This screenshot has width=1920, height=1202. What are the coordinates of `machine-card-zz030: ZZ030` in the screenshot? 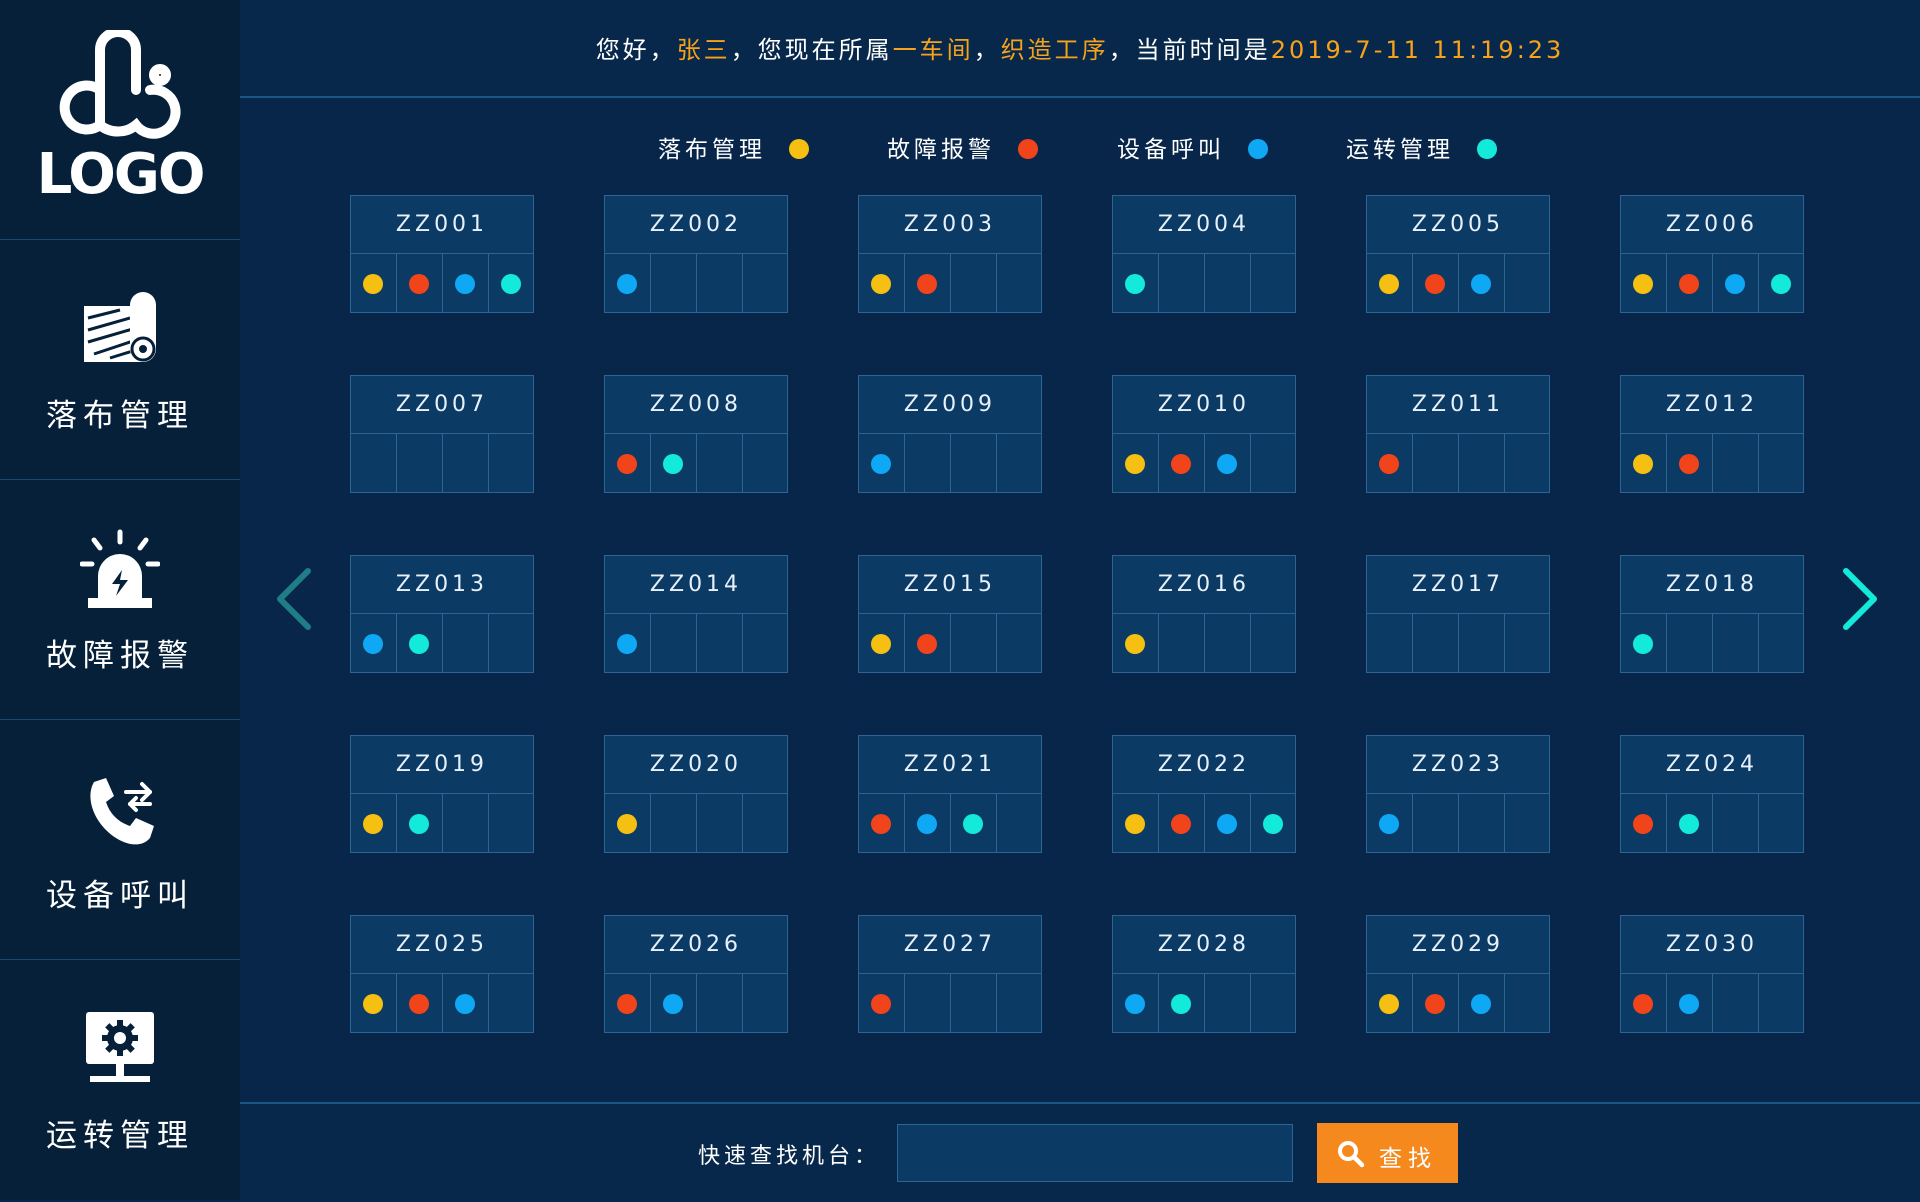 It's located at (1712, 974).